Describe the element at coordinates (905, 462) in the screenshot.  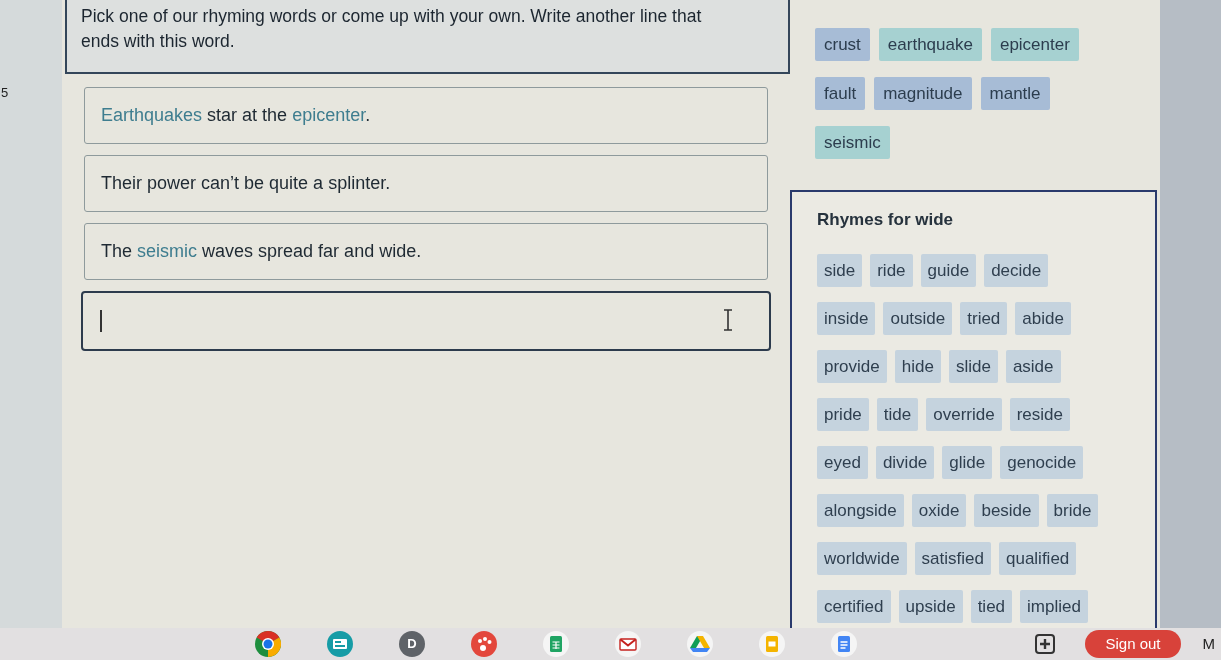
I see `rhyme-chip: divide` at that location.